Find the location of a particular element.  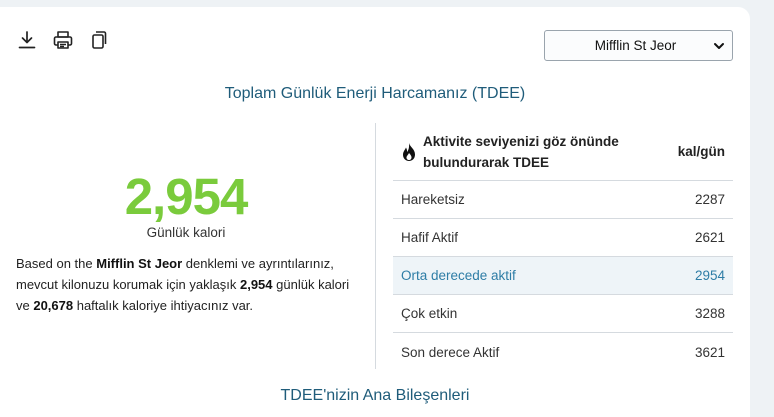

activity-level-value: 2621 is located at coordinates (709, 237).